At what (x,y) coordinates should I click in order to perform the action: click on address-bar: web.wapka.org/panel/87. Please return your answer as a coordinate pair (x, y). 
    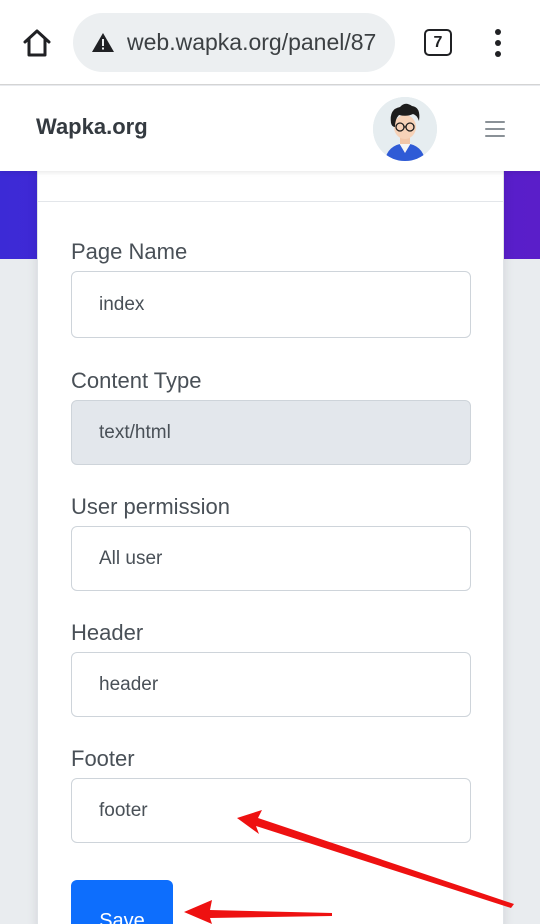
    Looking at the image, I should click on (234, 42).